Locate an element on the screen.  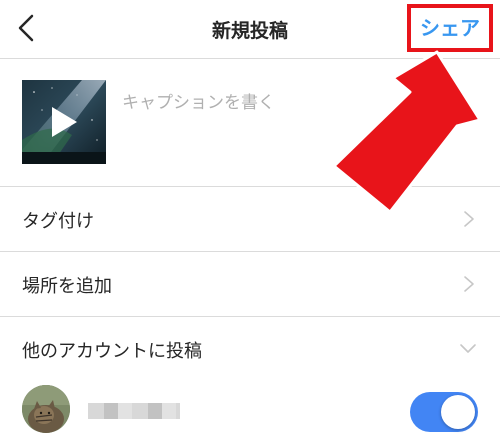
cat-avatar-image is located at coordinates (46, 409).